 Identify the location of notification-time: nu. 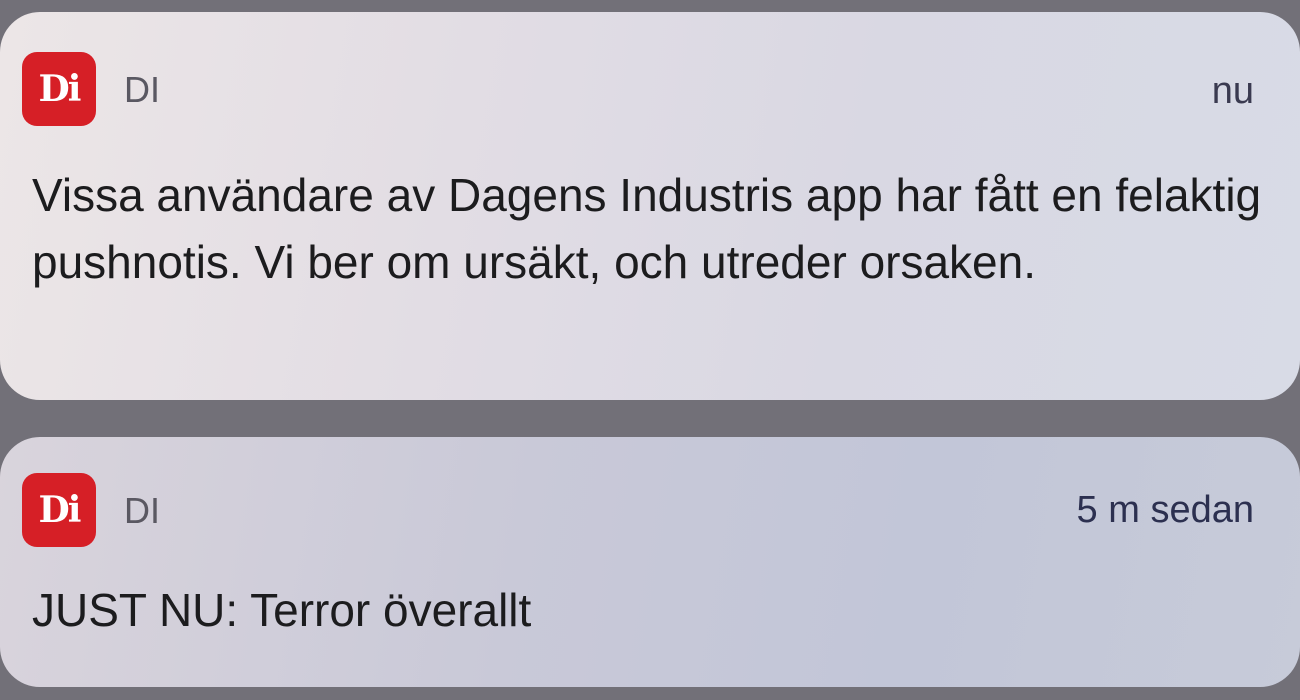
(1232, 91).